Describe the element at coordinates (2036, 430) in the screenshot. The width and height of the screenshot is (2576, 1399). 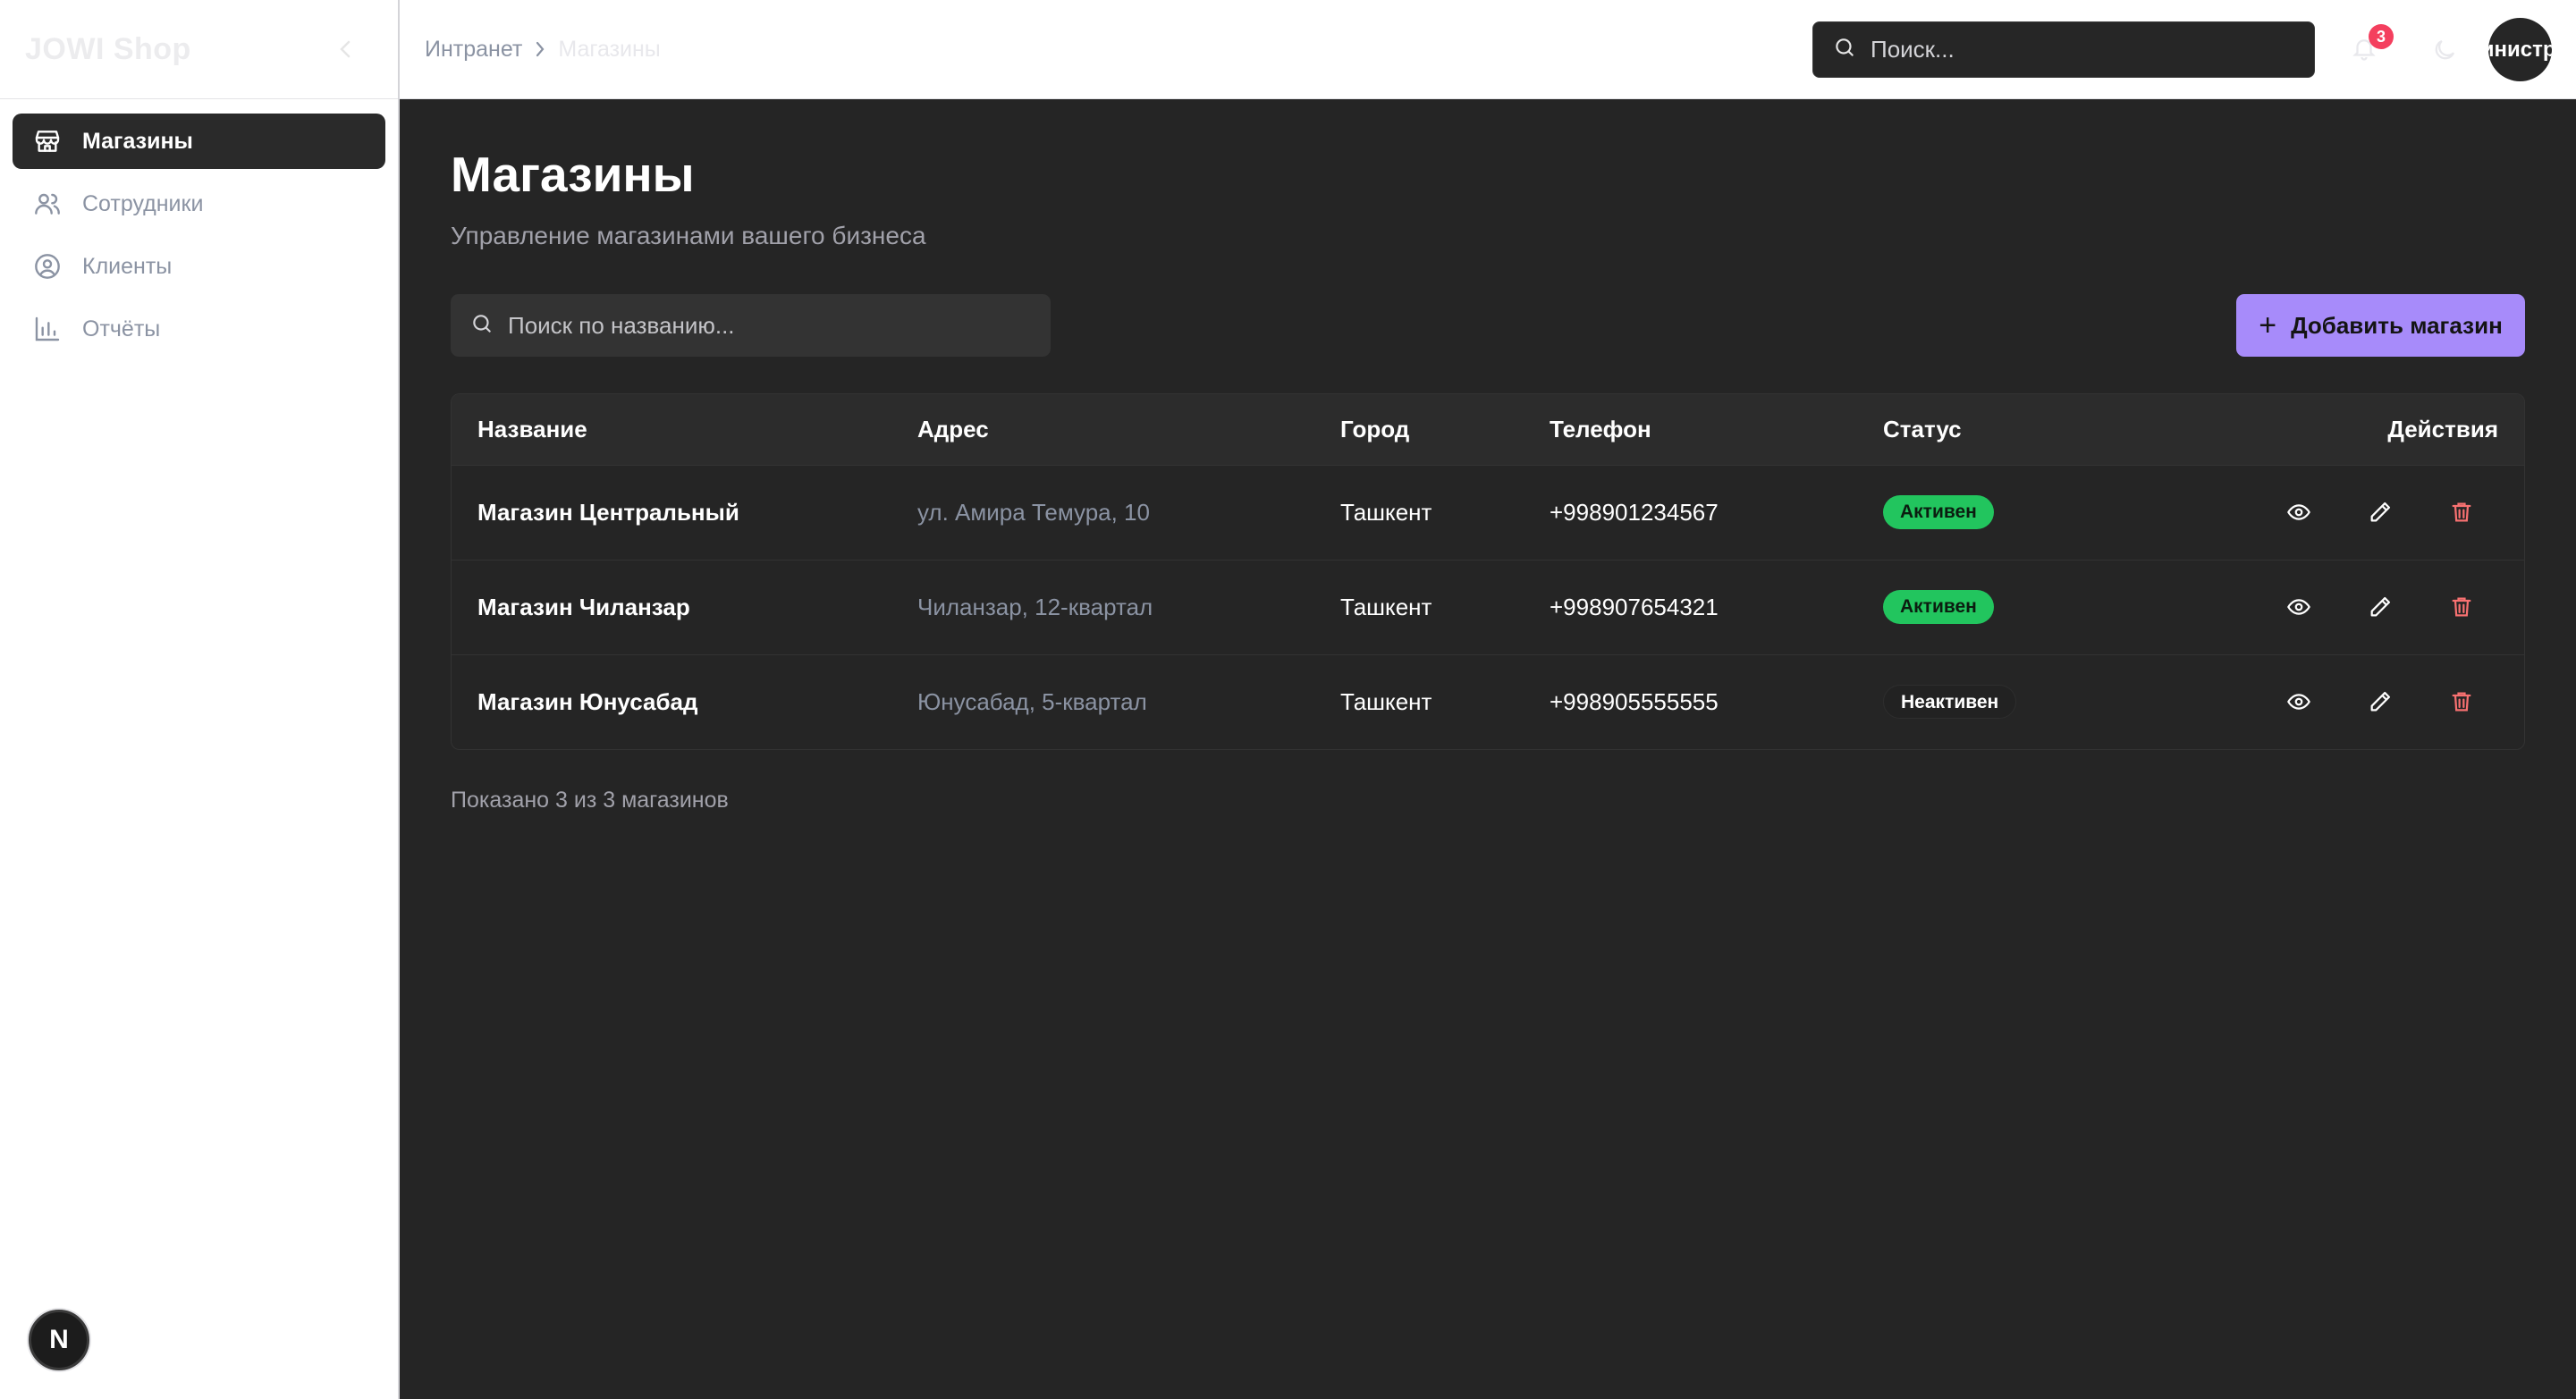
I see `column-header-status: Статус` at that location.